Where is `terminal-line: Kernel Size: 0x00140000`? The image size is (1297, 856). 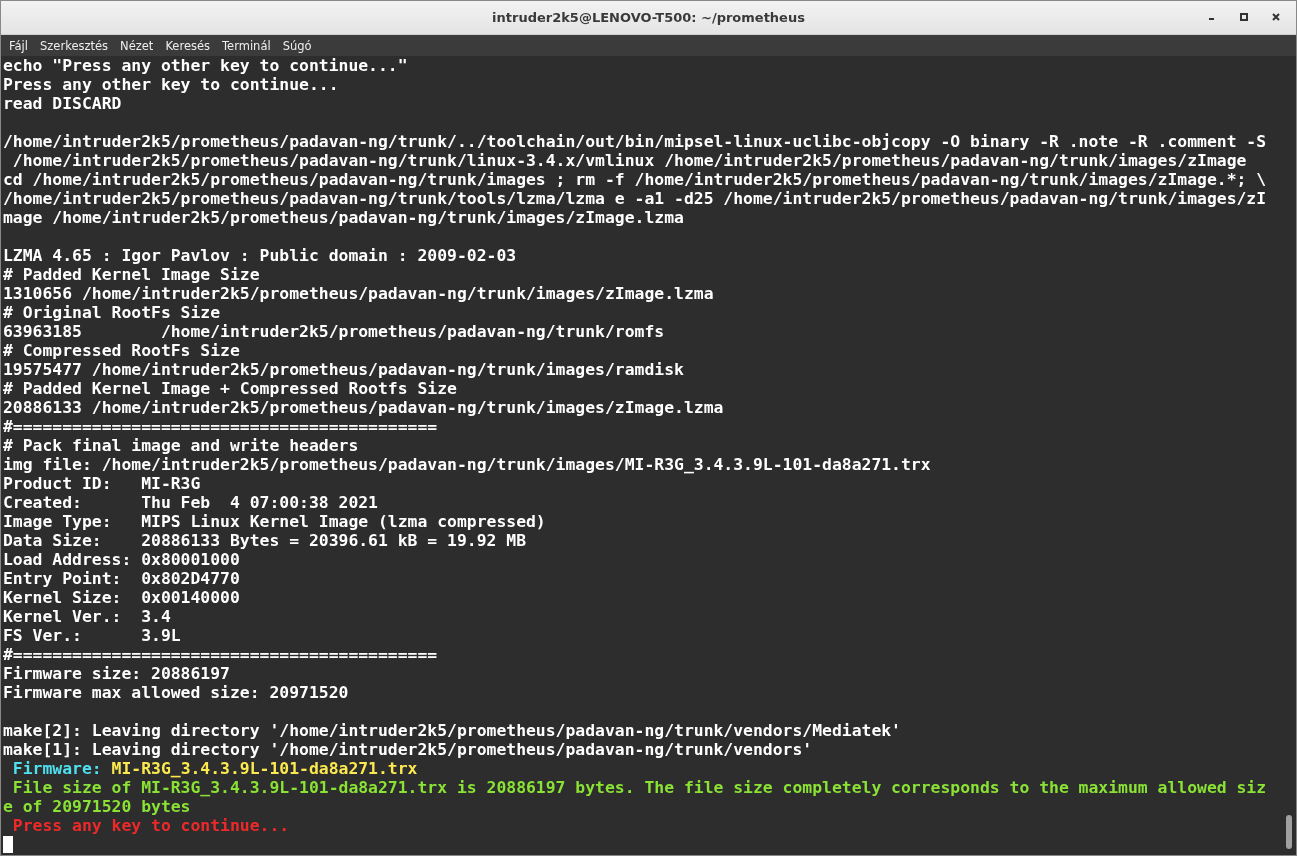 terminal-line: Kernel Size: 0x00140000 is located at coordinates (122, 597).